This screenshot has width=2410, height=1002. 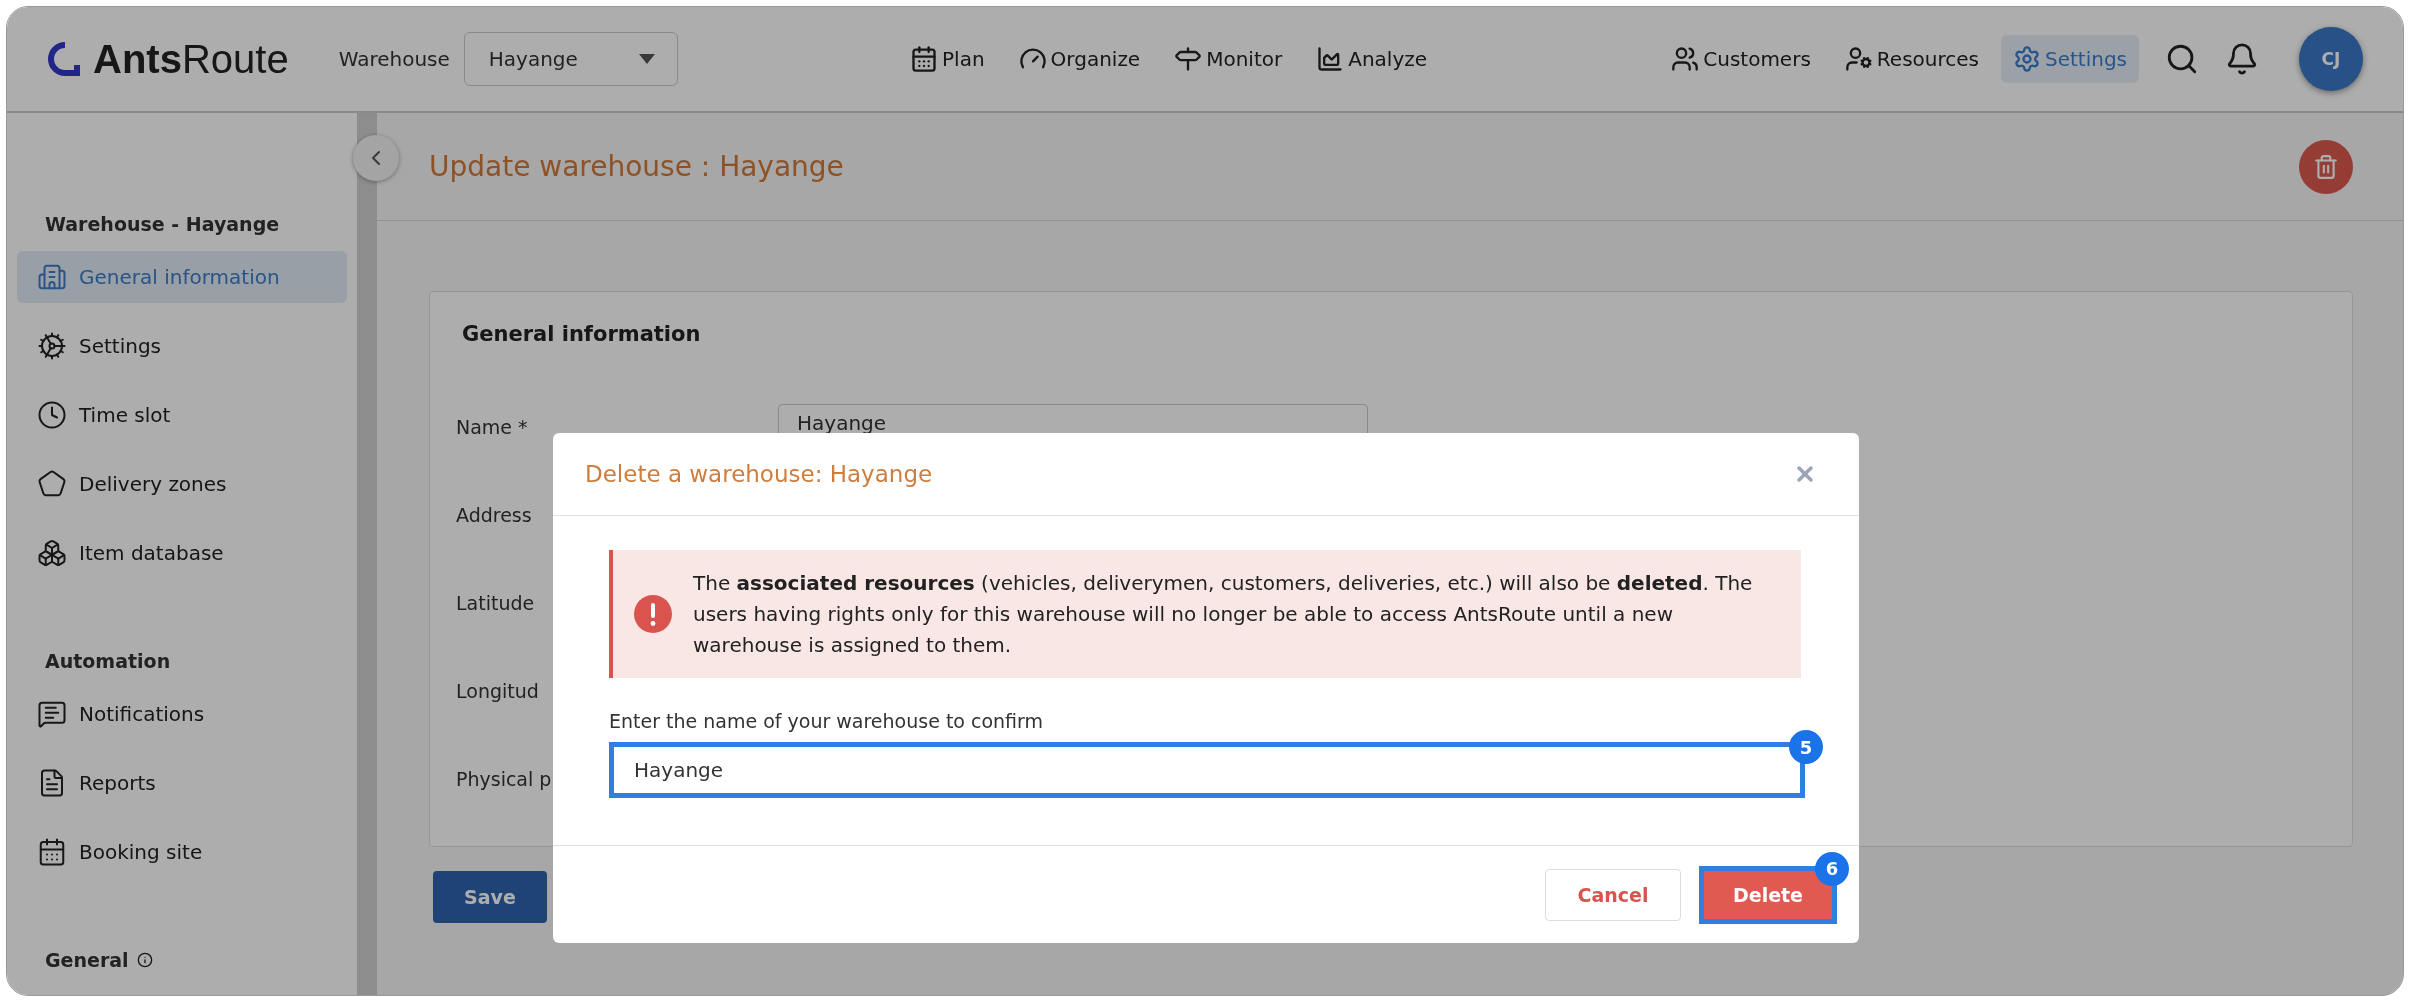 What do you see at coordinates (1330, 59) in the screenshot?
I see `area-chart-icon` at bounding box center [1330, 59].